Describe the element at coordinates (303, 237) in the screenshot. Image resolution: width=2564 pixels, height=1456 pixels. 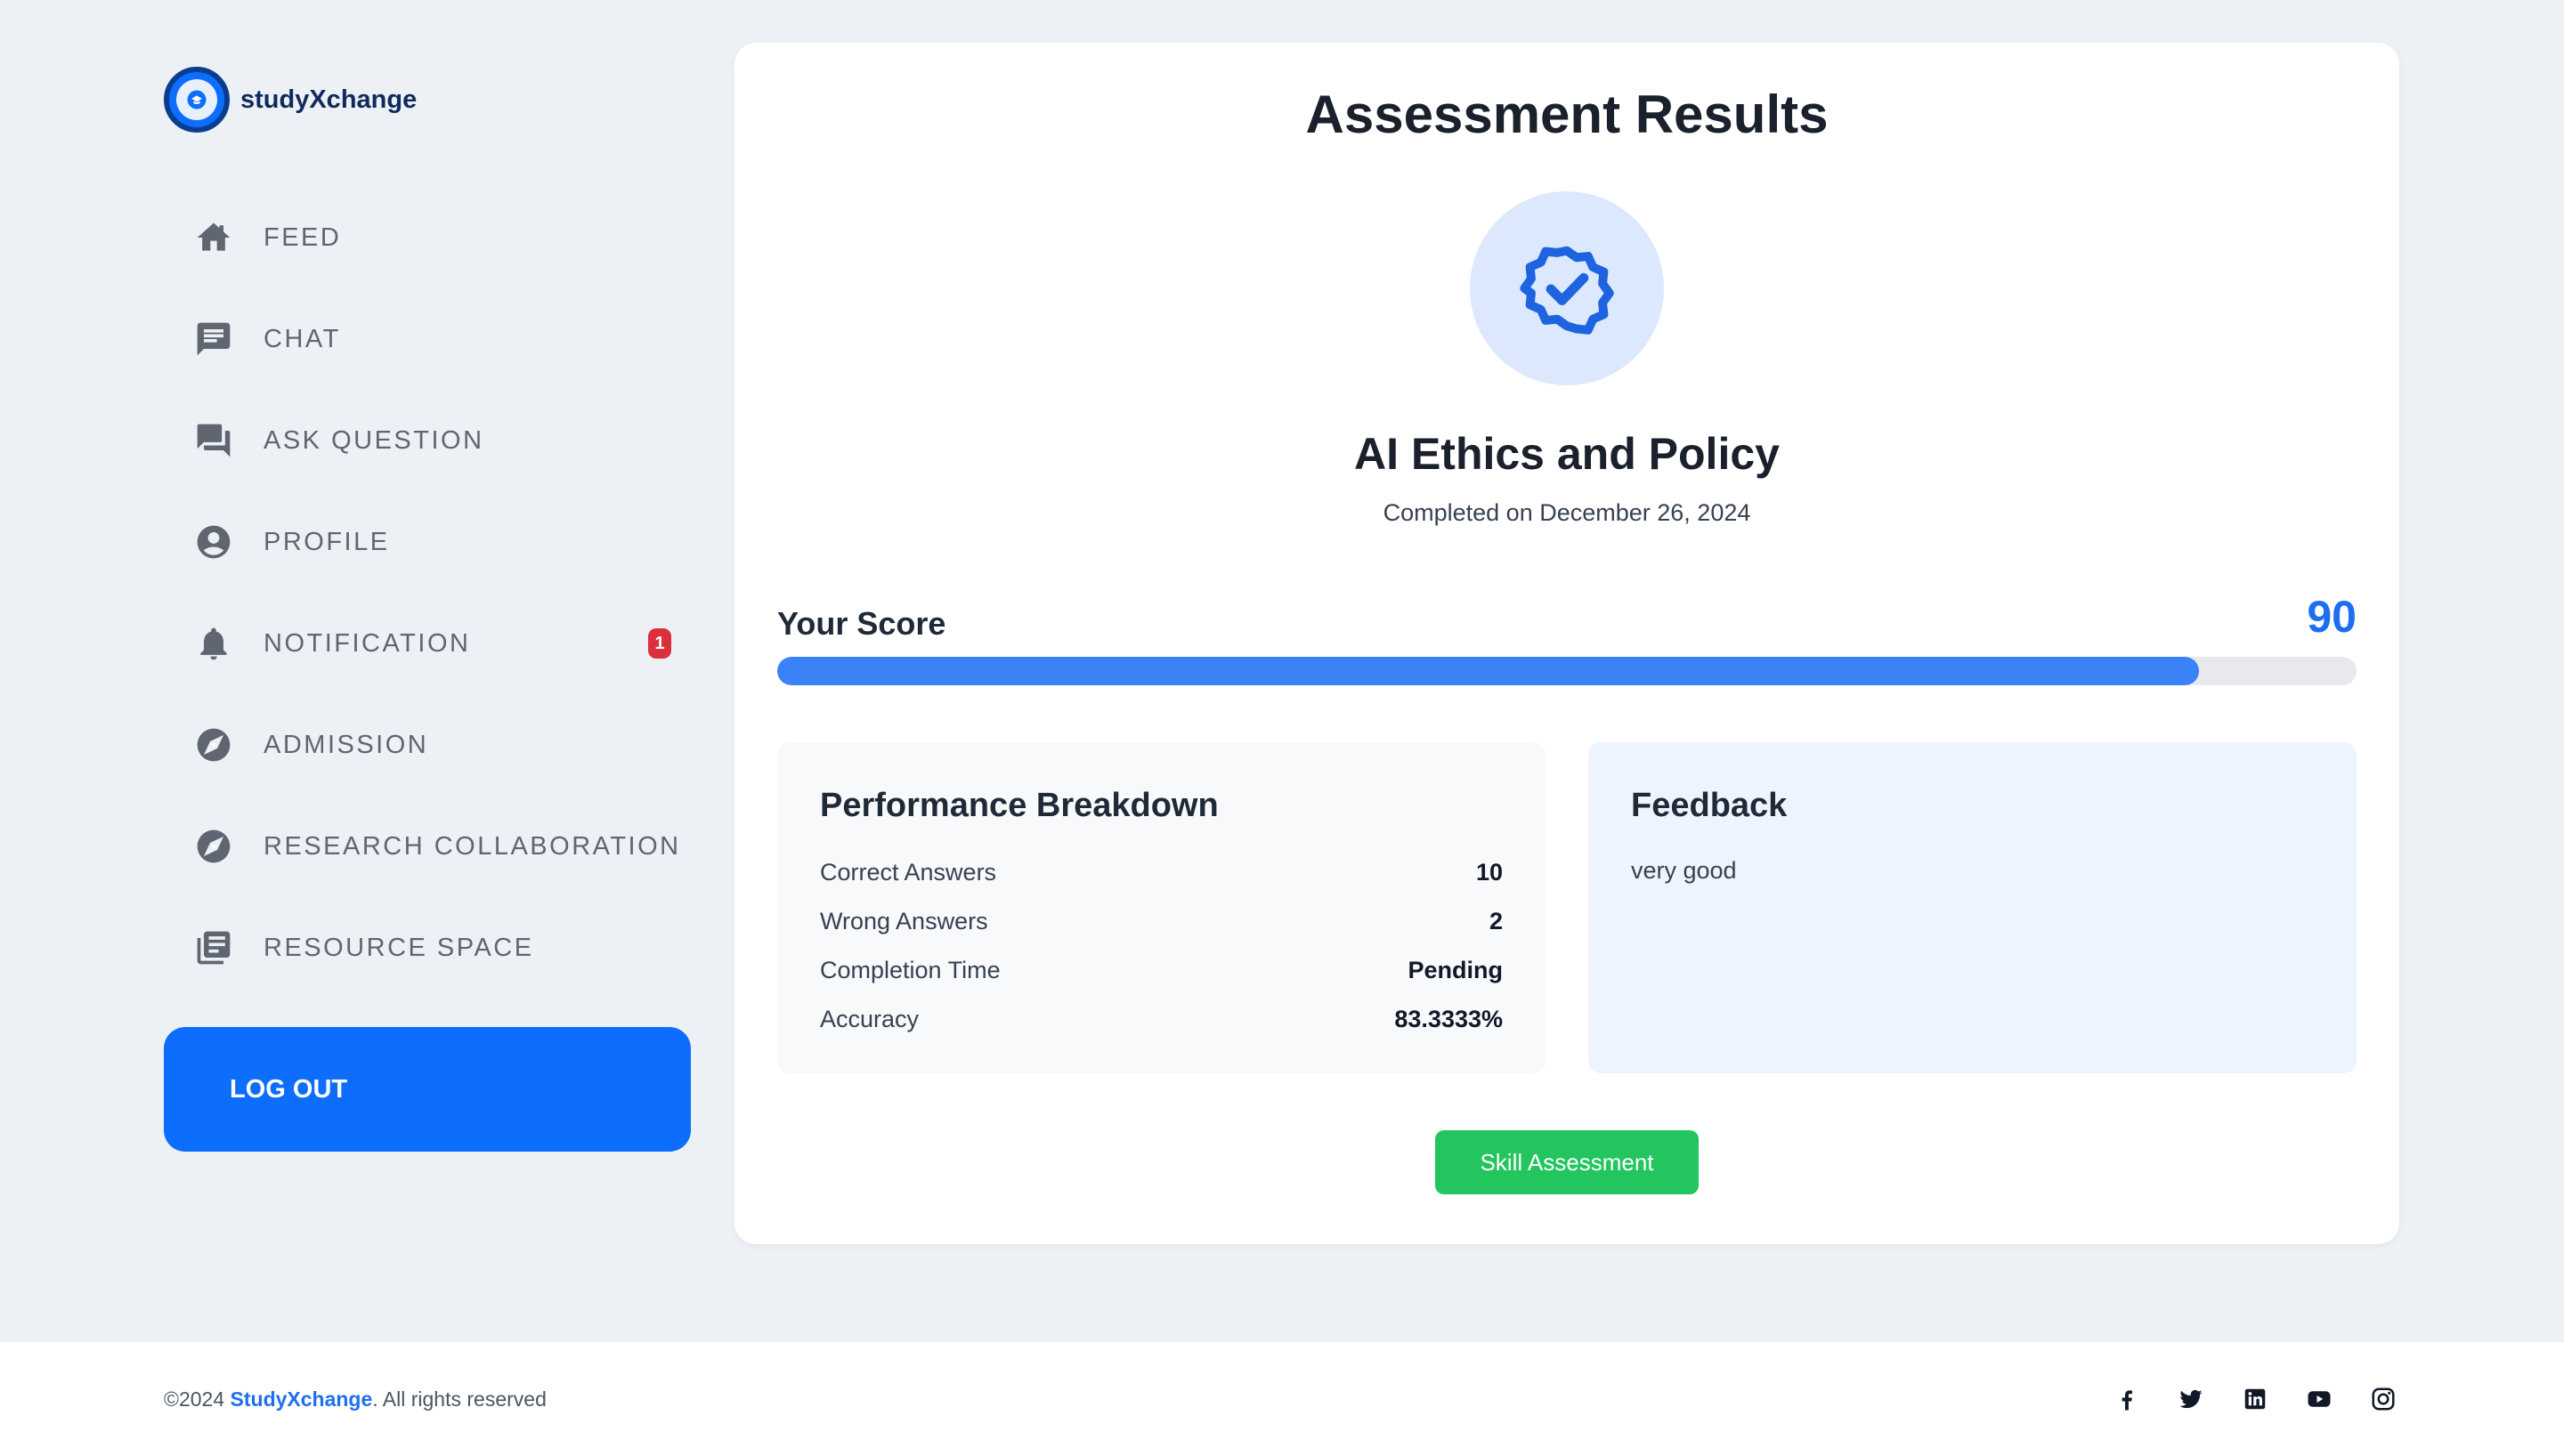
I see `sidebar-item-label: FEED` at that location.